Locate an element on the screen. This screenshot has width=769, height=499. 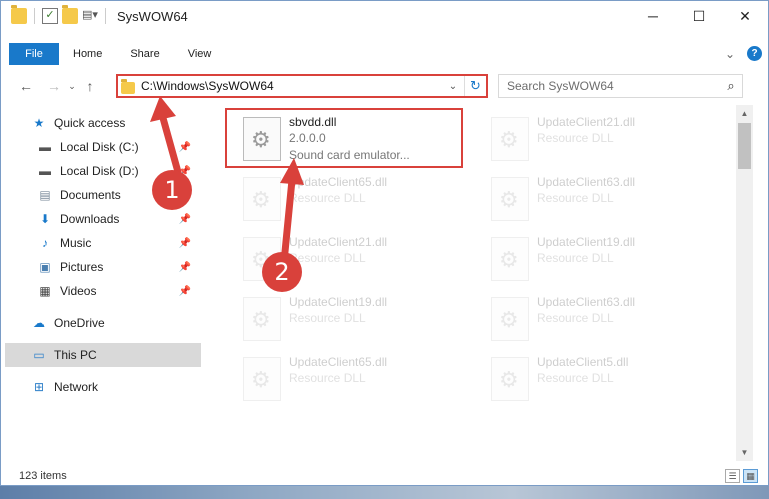
sidebar-item-label: OneDrive is located at coordinates (79, 323).